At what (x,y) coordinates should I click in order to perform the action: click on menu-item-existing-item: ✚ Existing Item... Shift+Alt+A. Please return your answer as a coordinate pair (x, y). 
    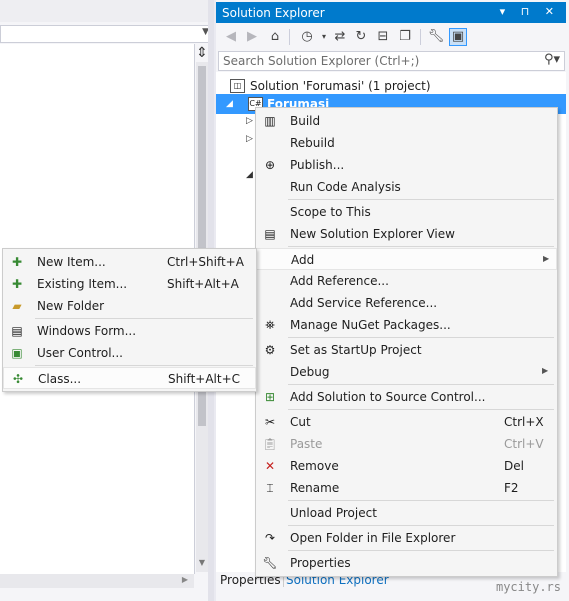
    Looking at the image, I should click on (129, 284).